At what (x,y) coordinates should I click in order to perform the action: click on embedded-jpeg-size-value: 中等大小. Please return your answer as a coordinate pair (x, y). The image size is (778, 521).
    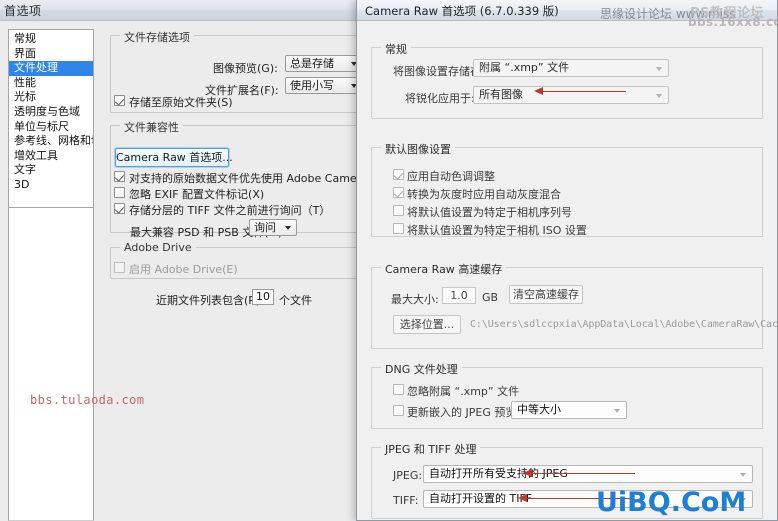
    Looking at the image, I should click on (539, 409).